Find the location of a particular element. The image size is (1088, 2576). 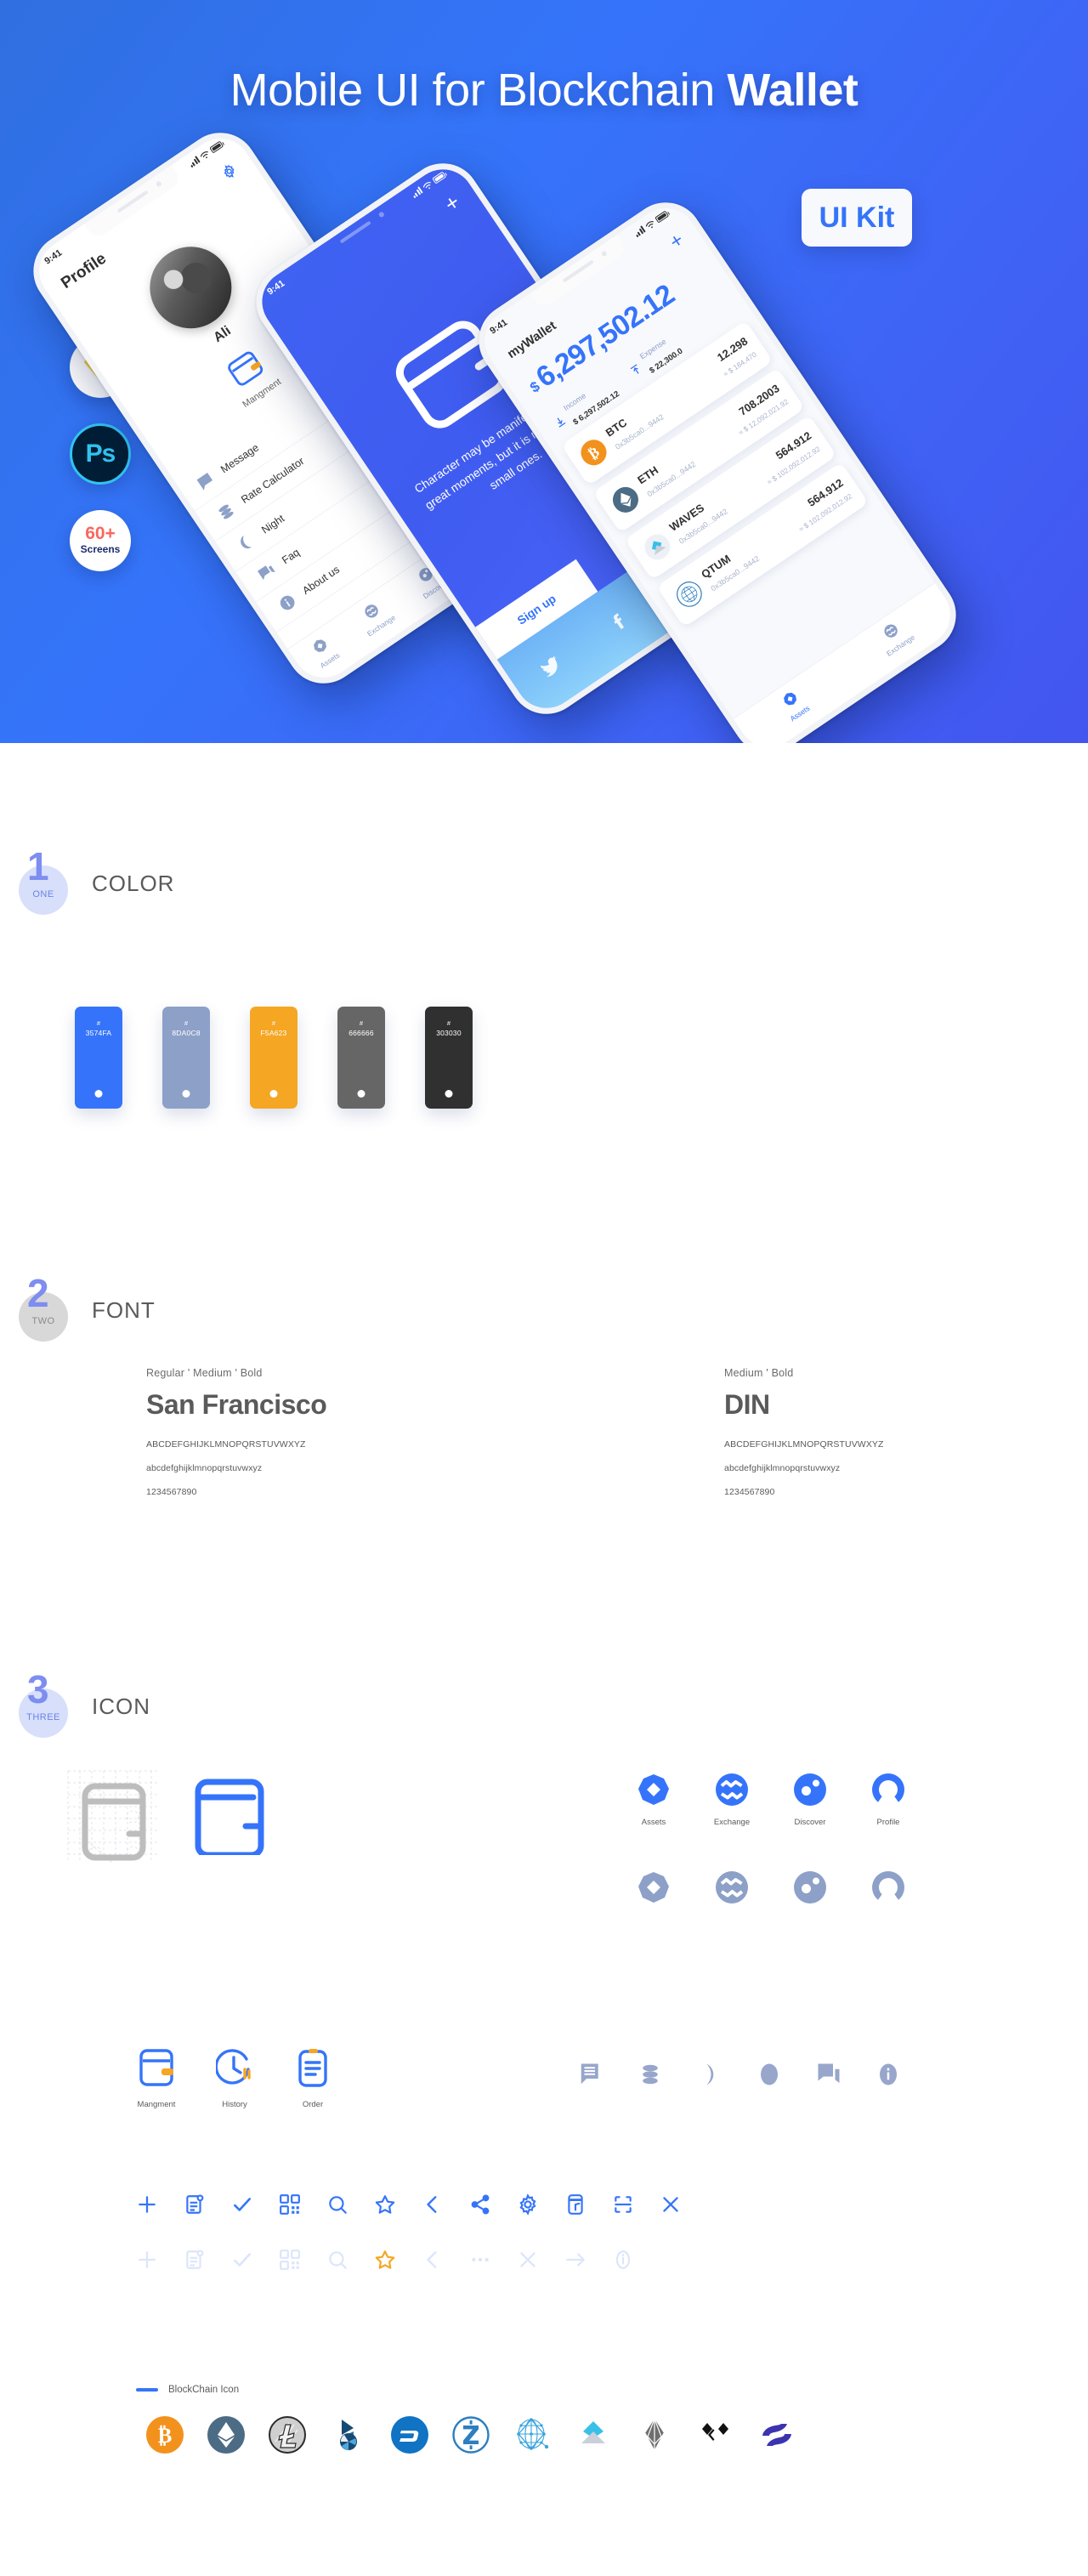

color-hex: 3574FA is located at coordinates (98, 1033).